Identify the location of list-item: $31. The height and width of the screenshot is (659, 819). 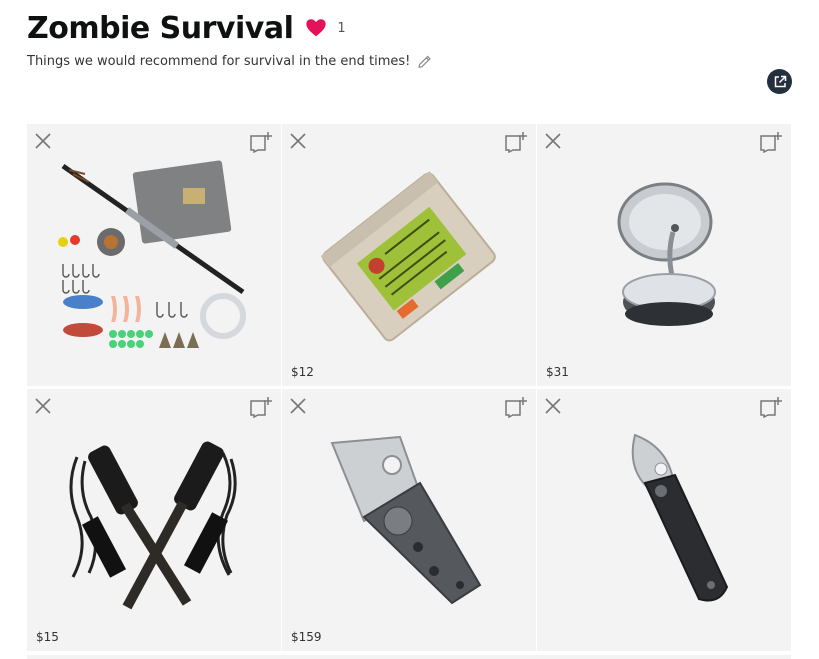
(664, 255).